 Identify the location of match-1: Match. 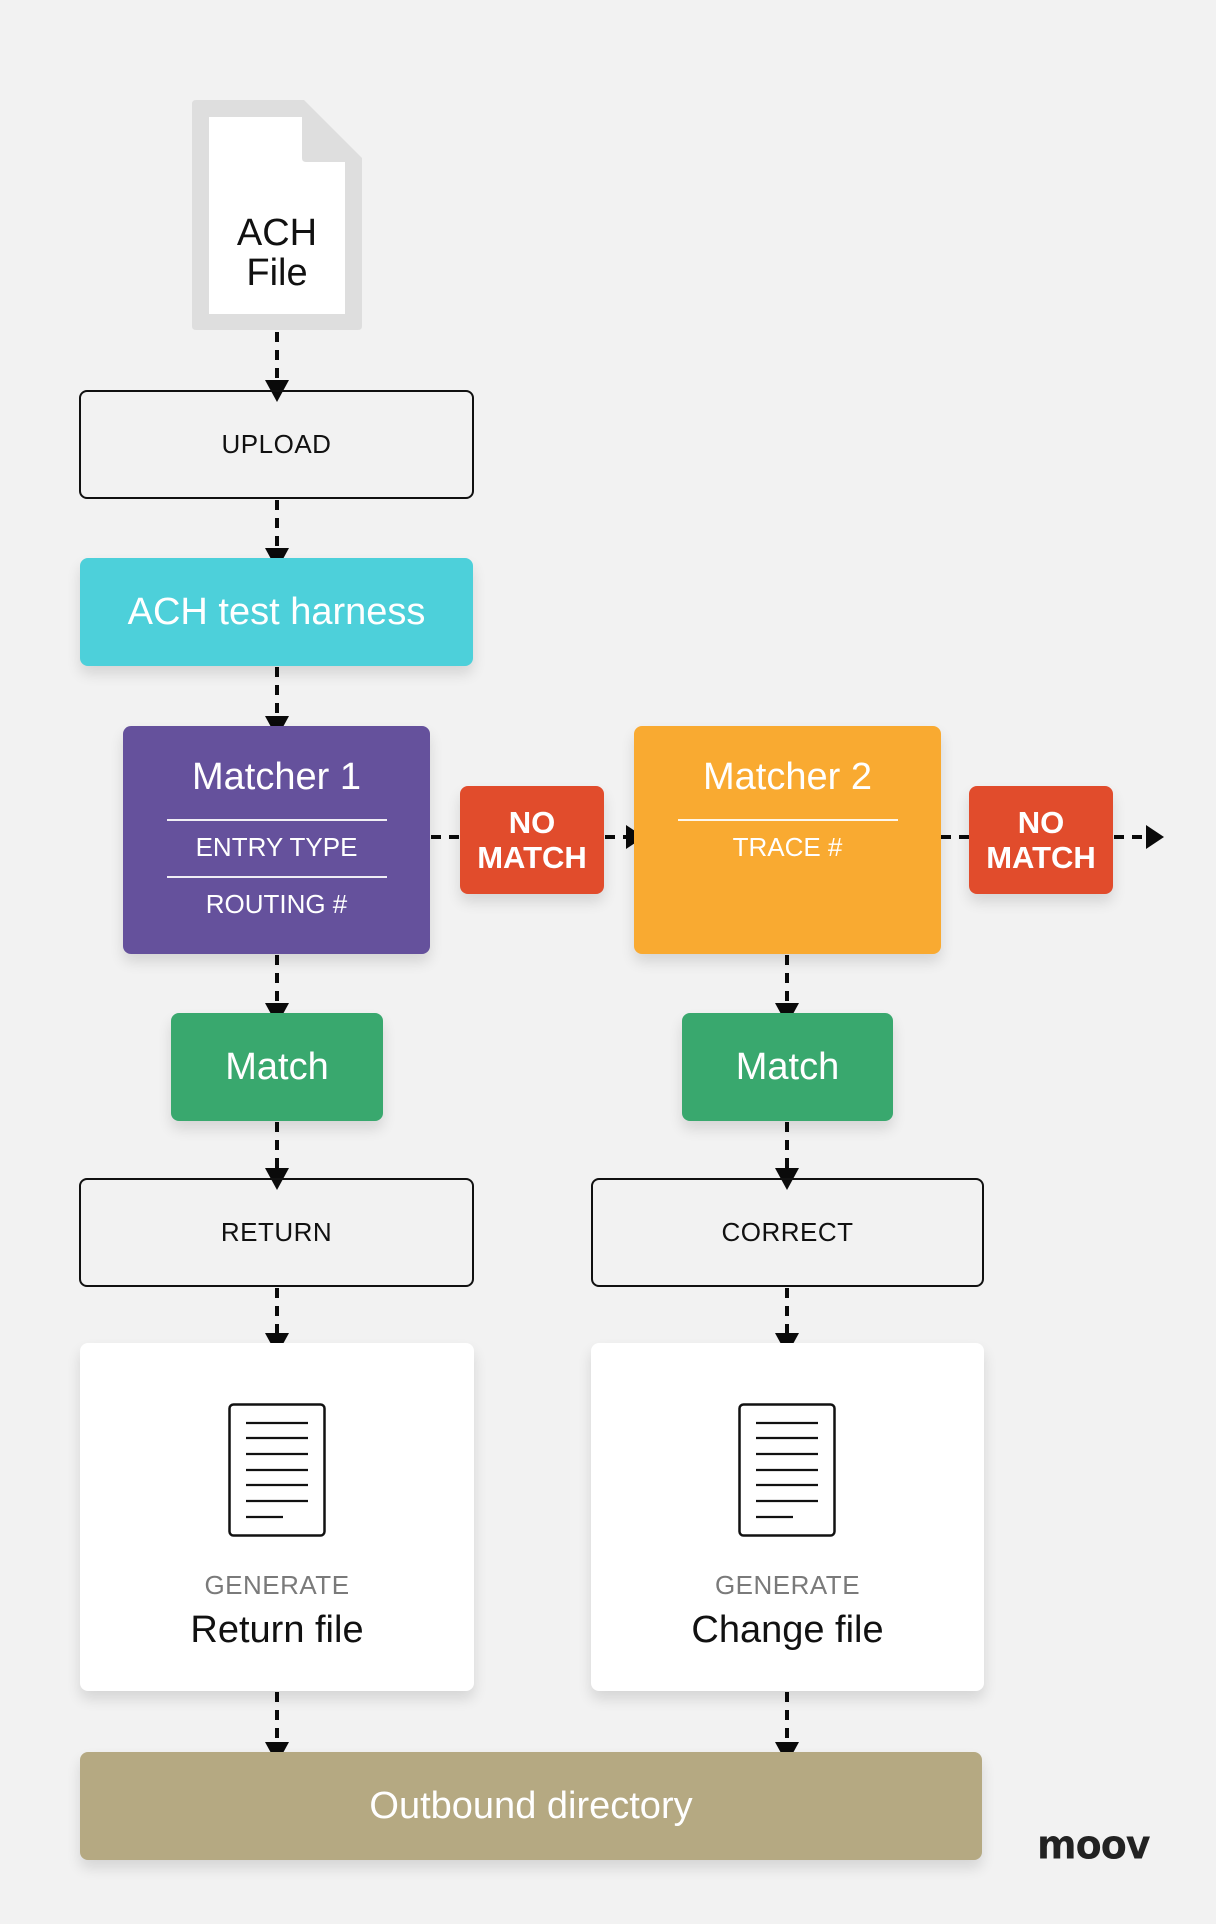
(277, 1067).